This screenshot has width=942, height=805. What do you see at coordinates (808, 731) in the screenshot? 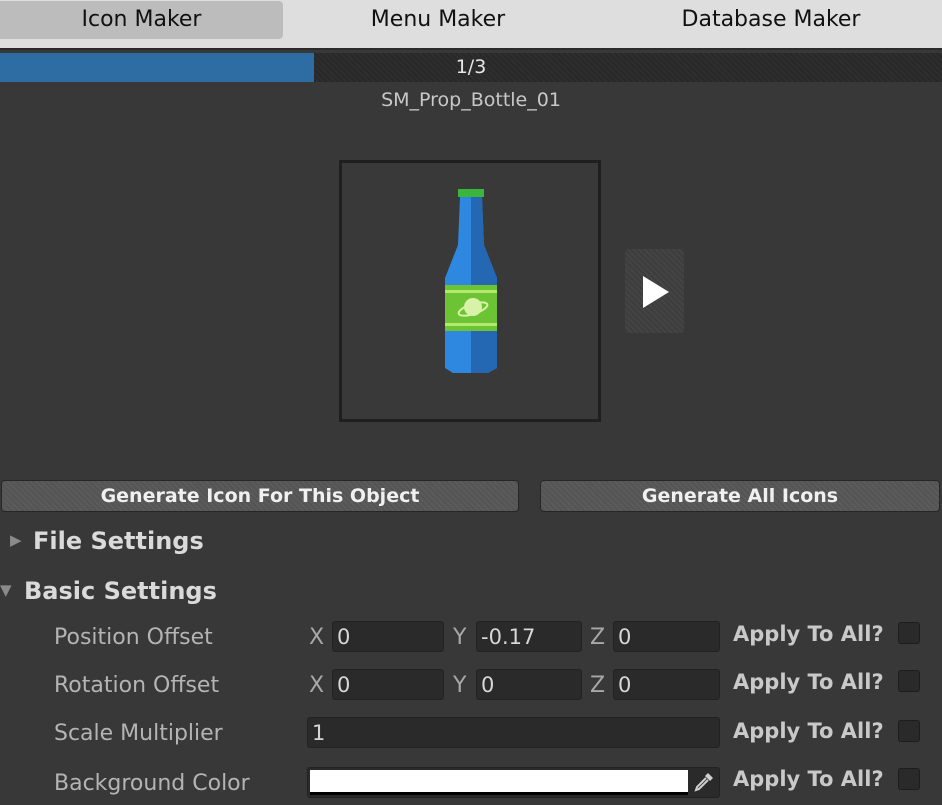
I see `scale-apply-label: Apply To All?` at bounding box center [808, 731].